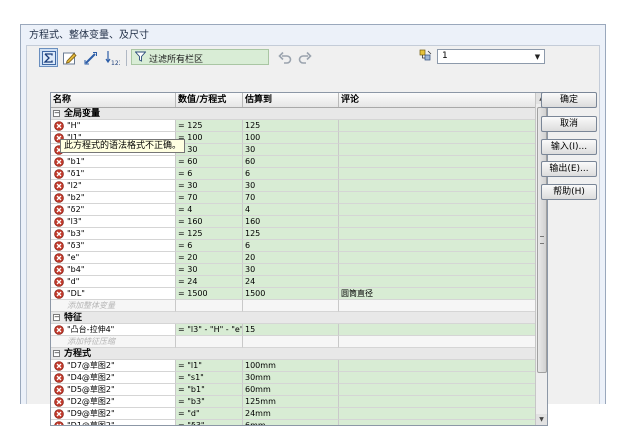 Image resolution: width=644 pixels, height=426 pixels. I want to click on table-row: "l3"= 160160, so click(294, 222).